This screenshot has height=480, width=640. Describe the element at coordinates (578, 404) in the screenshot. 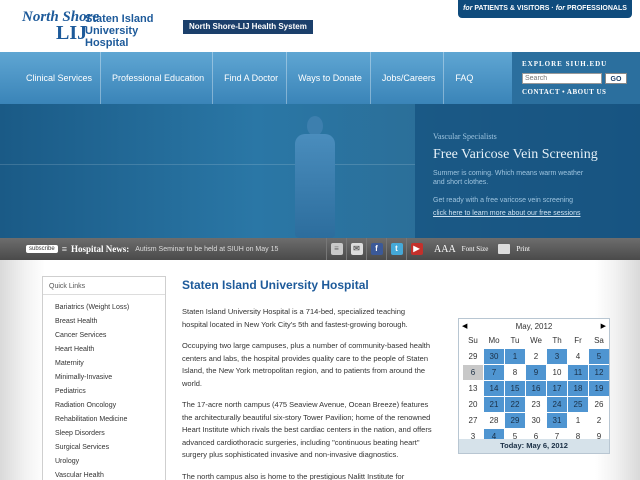

I see `calendar-day-with-event: 25` at that location.